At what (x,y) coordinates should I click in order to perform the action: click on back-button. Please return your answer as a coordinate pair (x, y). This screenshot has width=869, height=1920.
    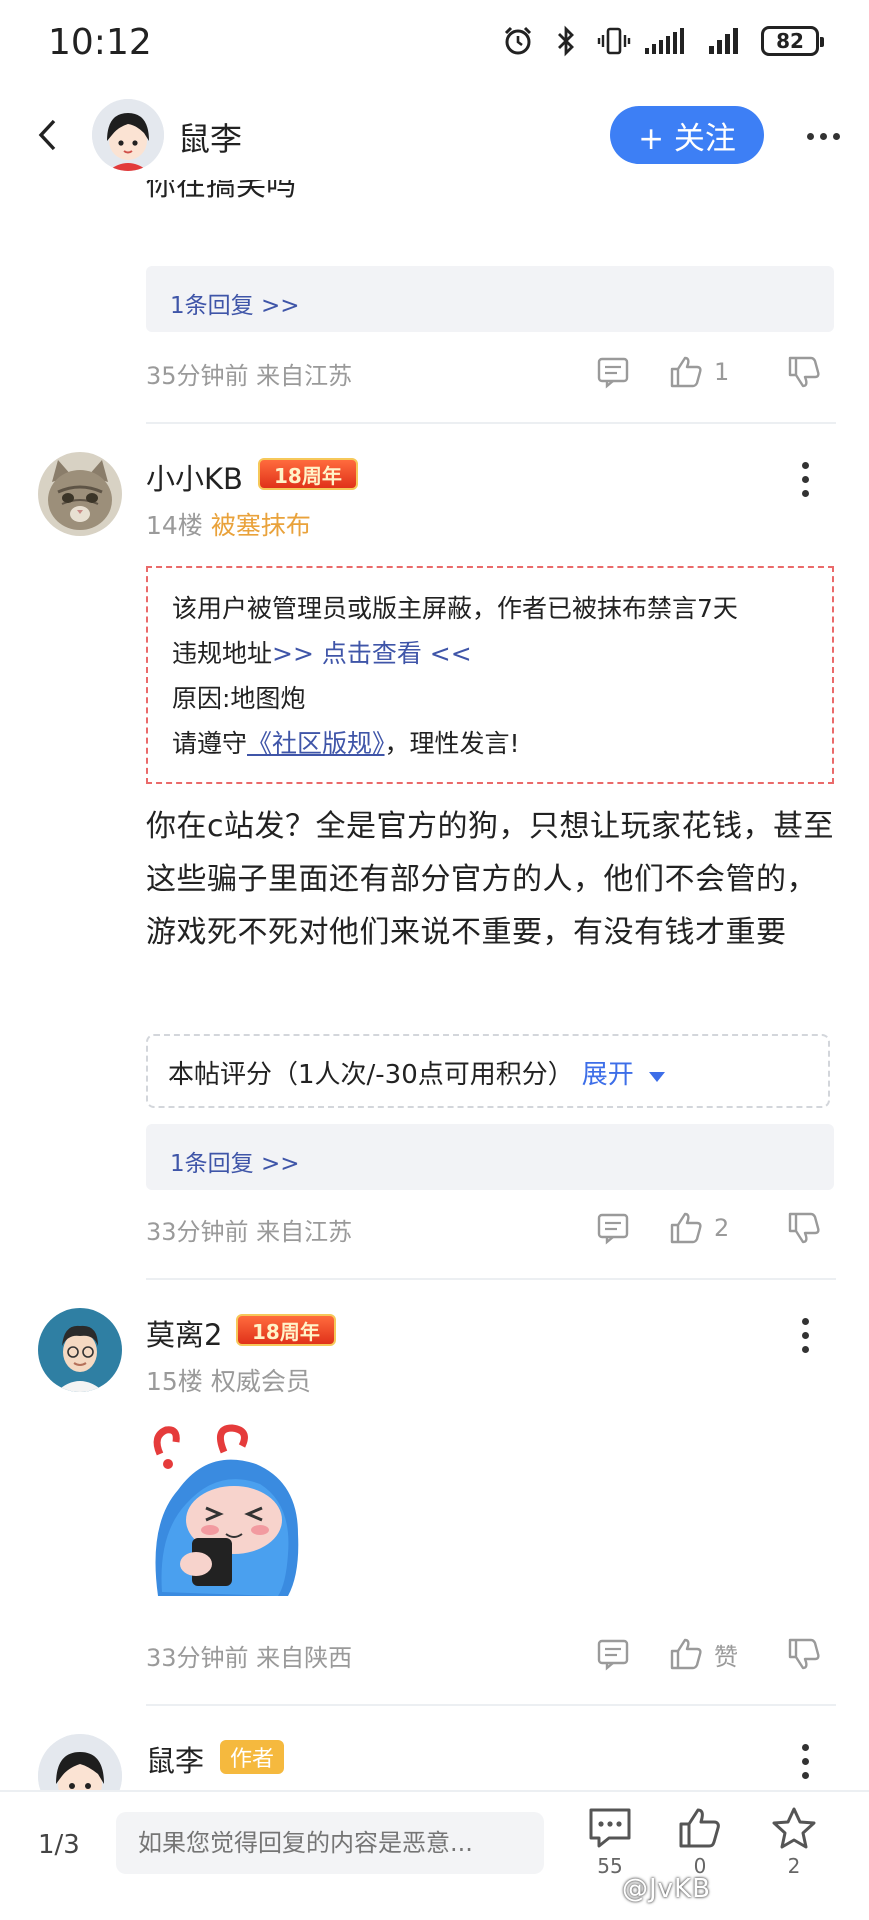
    Looking at the image, I should click on (47, 135).